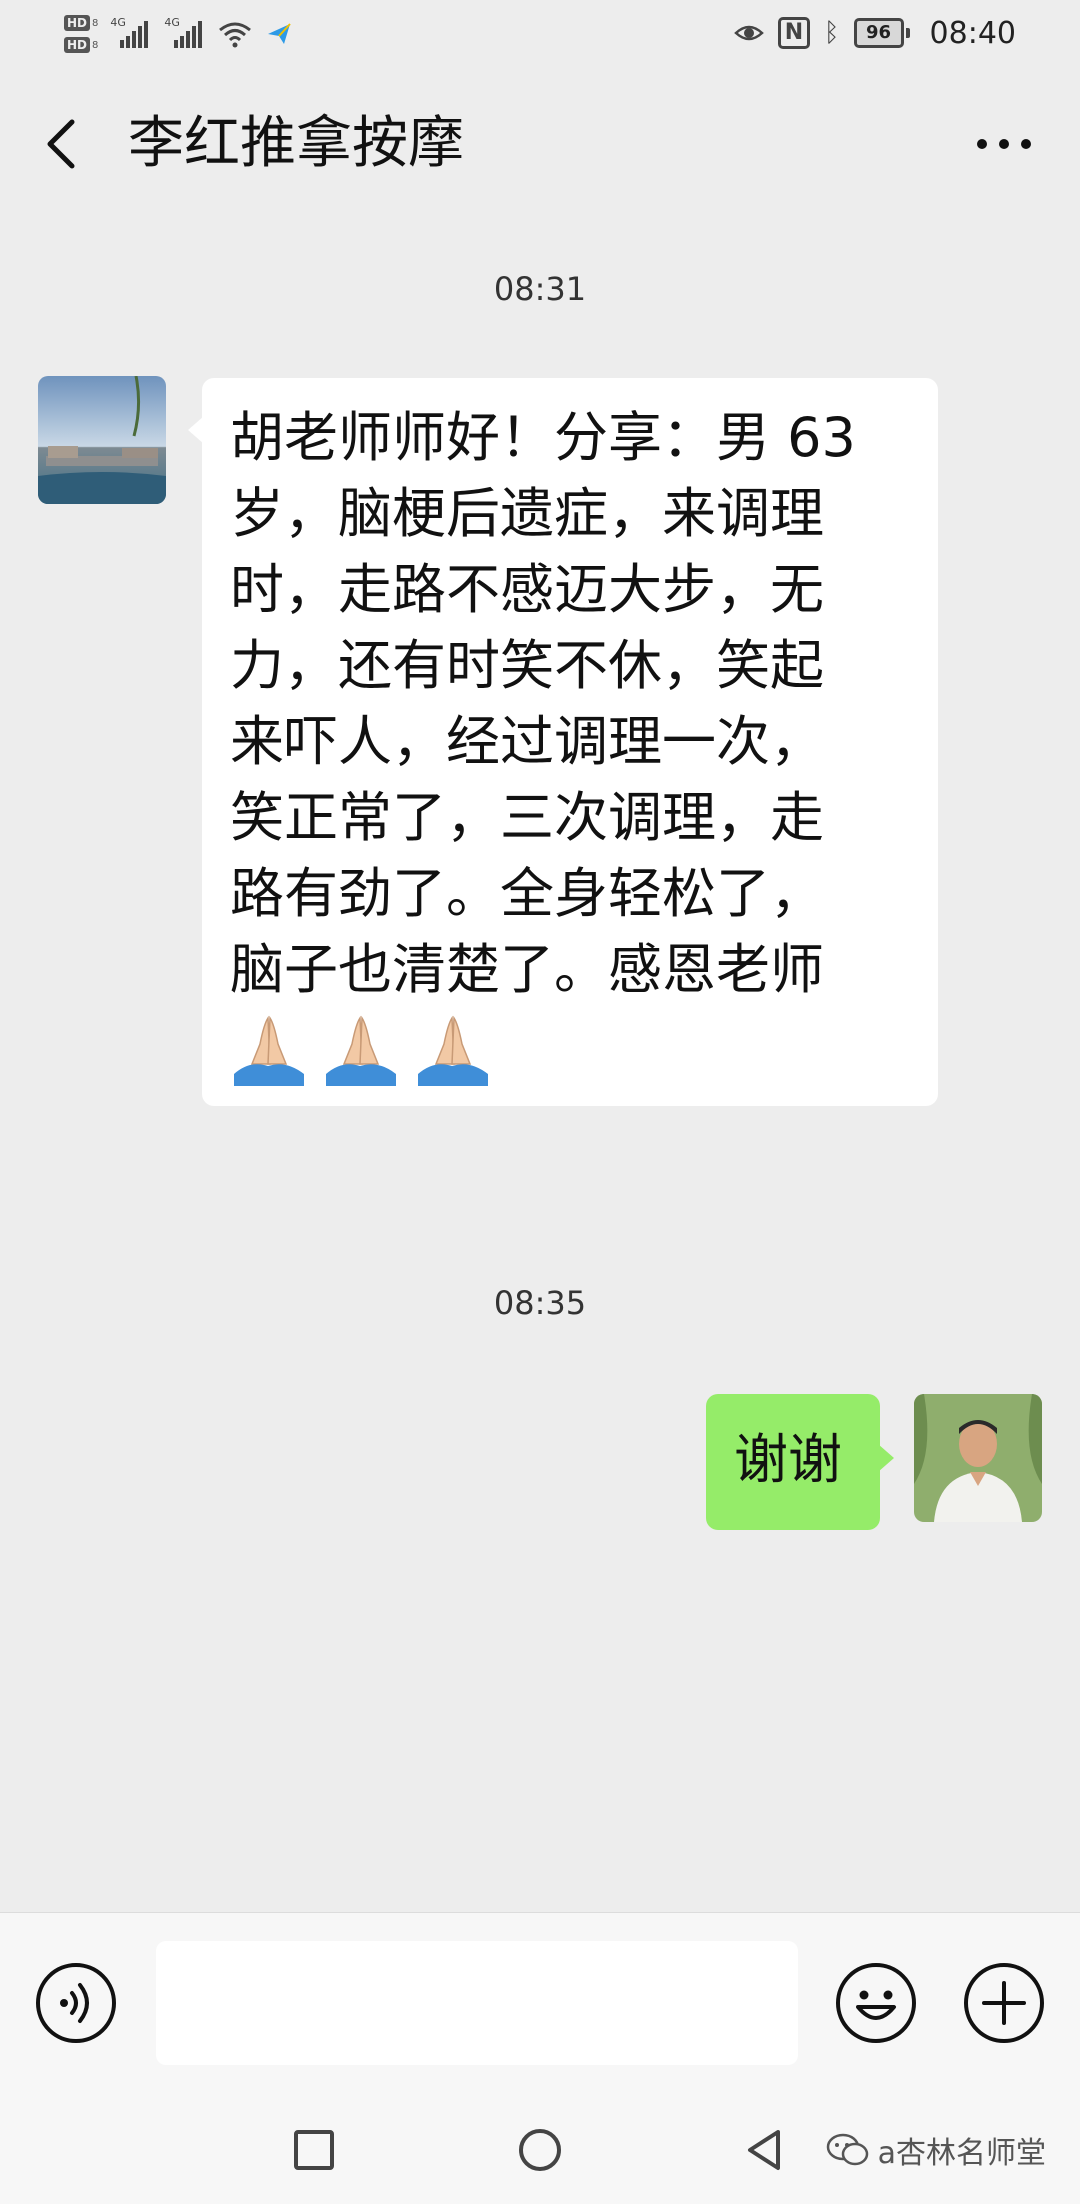 Image resolution: width=1080 pixels, height=2204 pixels. What do you see at coordinates (540, 33) in the screenshot?
I see `status-bar: HD 8 HD 8 4G 4G N ᛒ 96 08:40` at bounding box center [540, 33].